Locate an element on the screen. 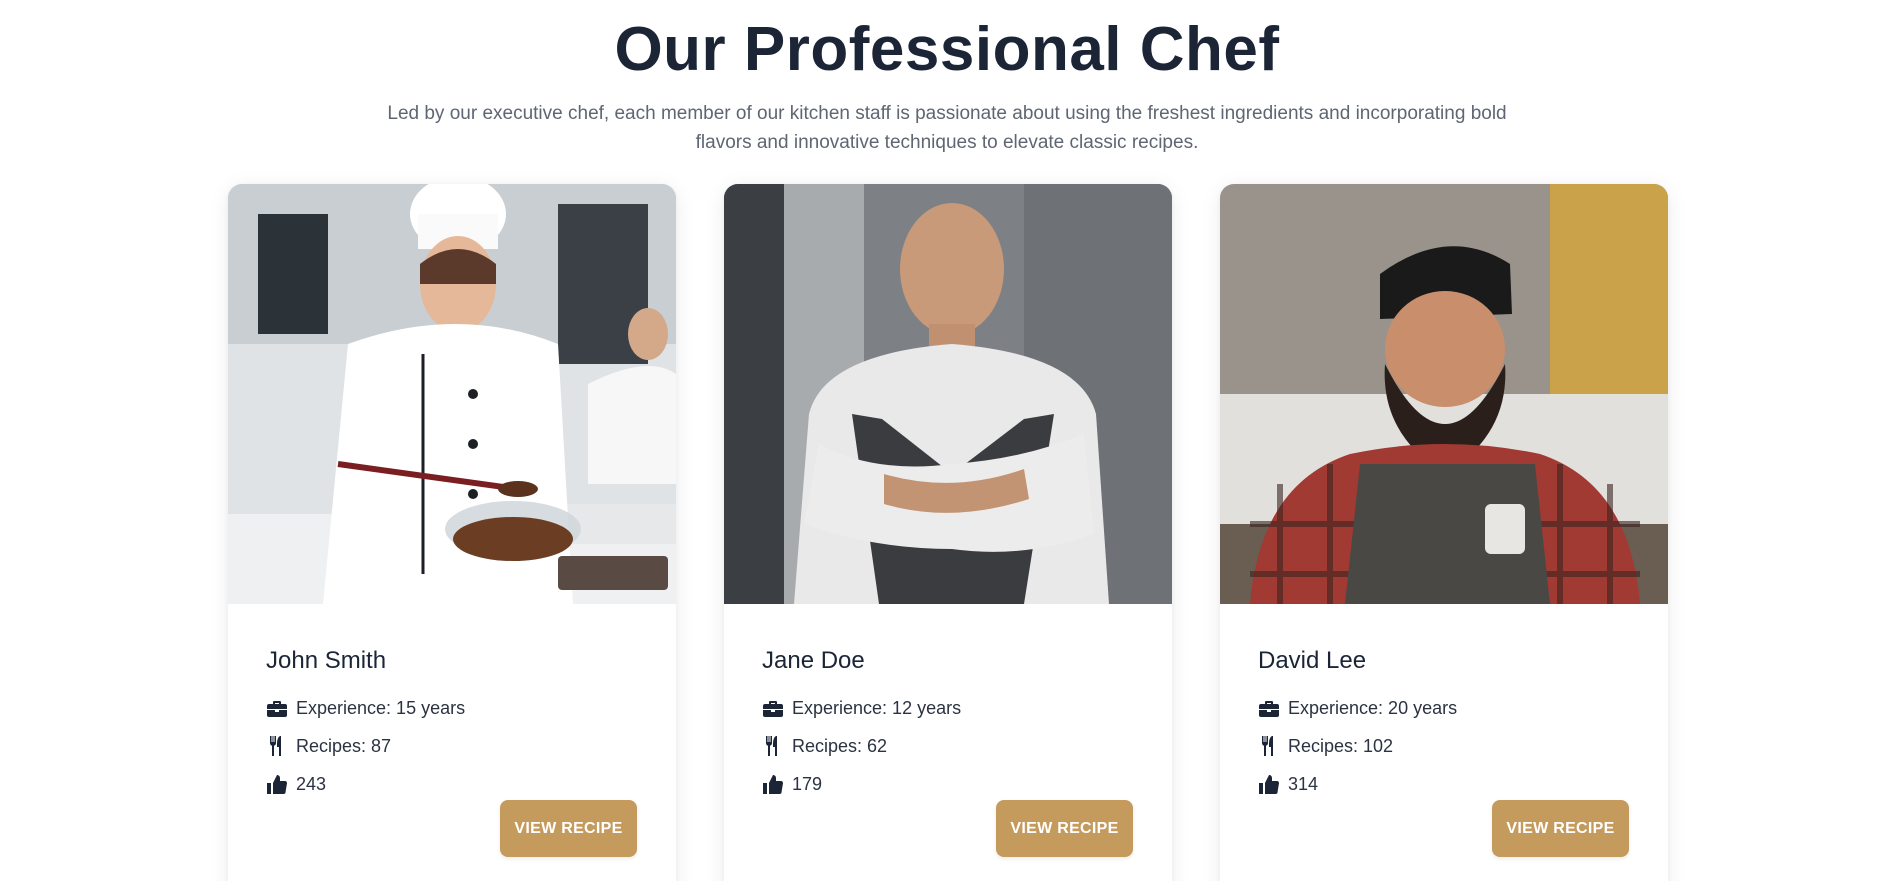  section-title: Our Professional Chef is located at coordinates (947, 49).